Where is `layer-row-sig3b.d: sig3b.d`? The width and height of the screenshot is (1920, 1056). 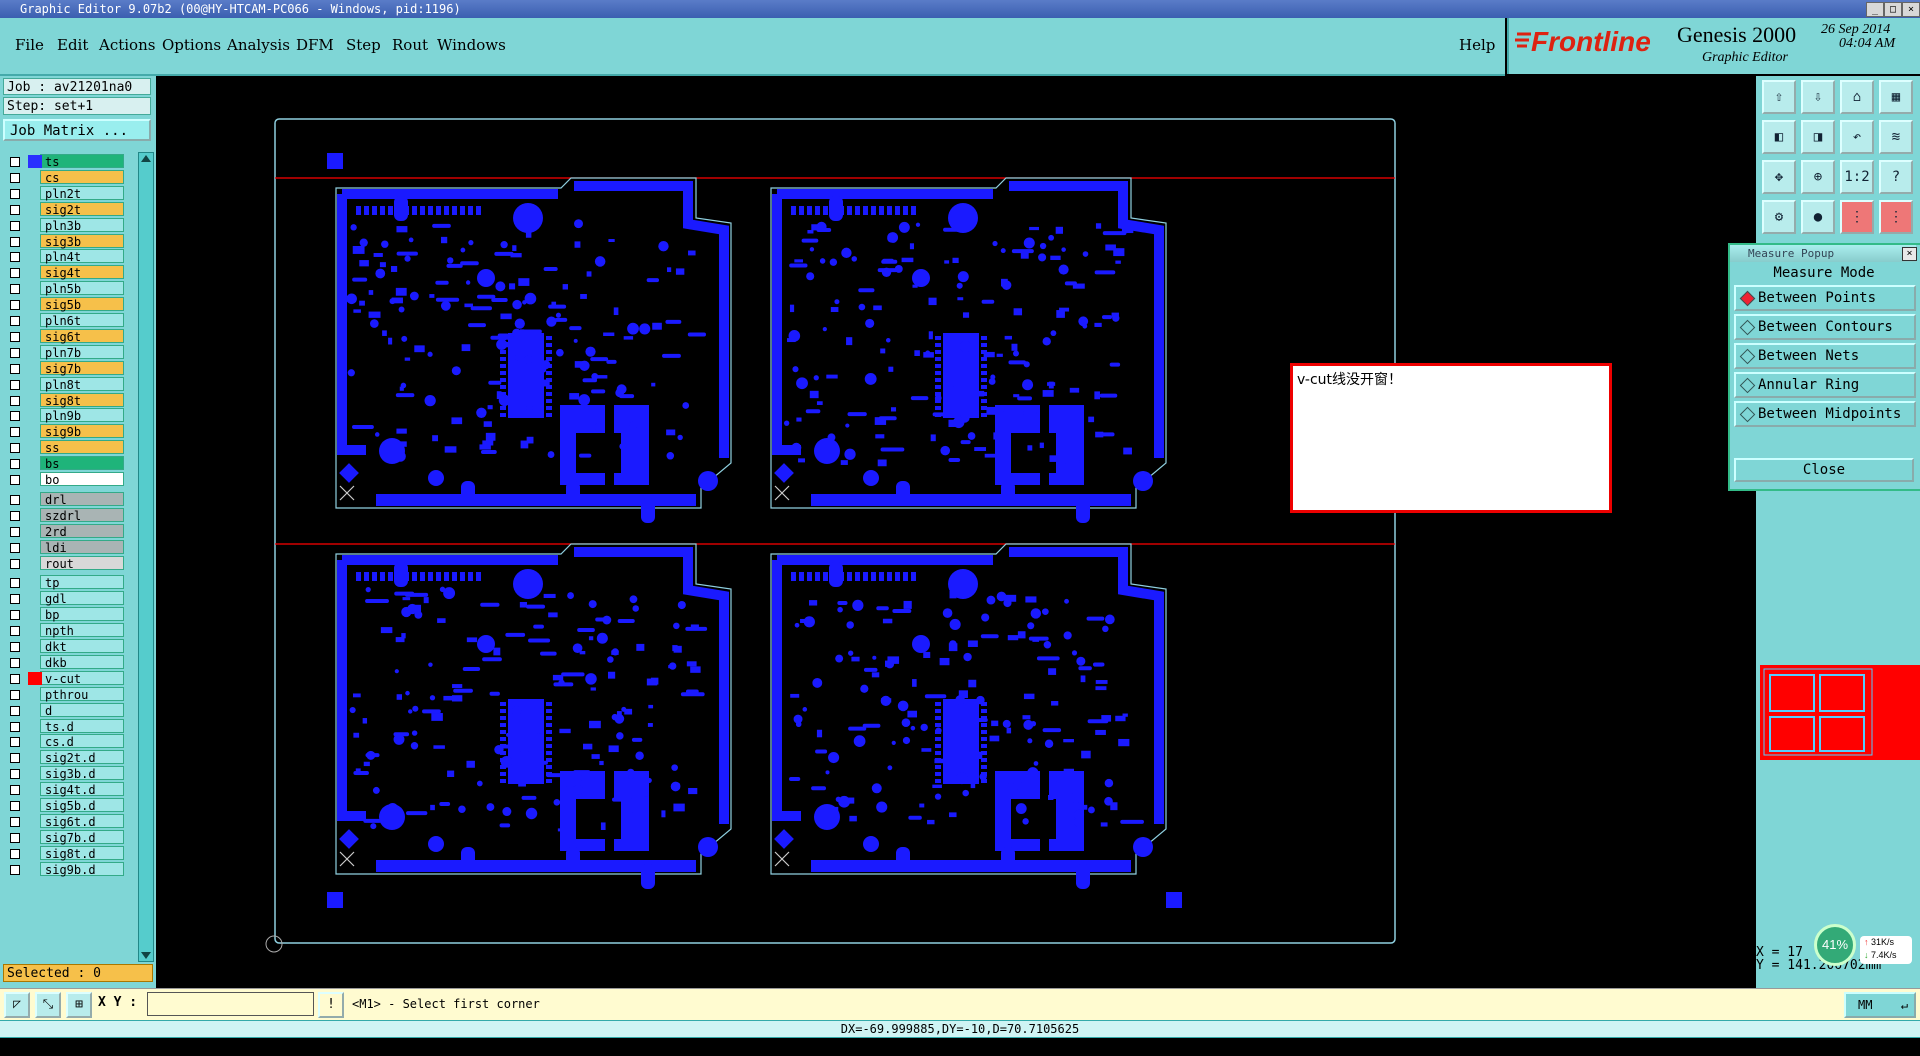
layer-row-sig3b.d: sig3b.d is located at coordinates (64, 773).